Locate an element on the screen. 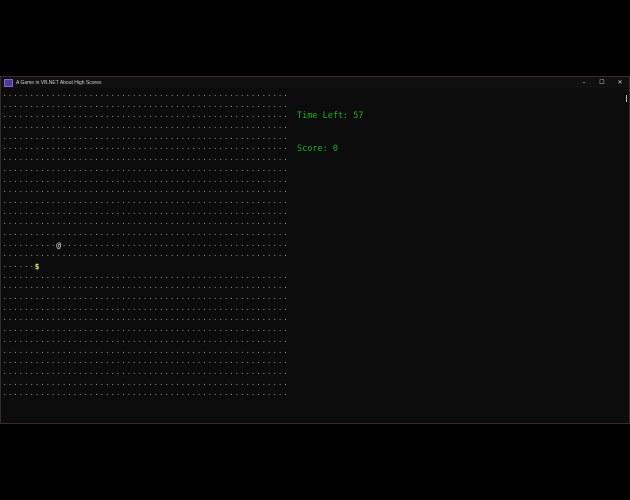 The height and width of the screenshot is (500, 630). title-bar: A Game in VB.NET About High Scores – ☐ ✕ is located at coordinates (315, 82).